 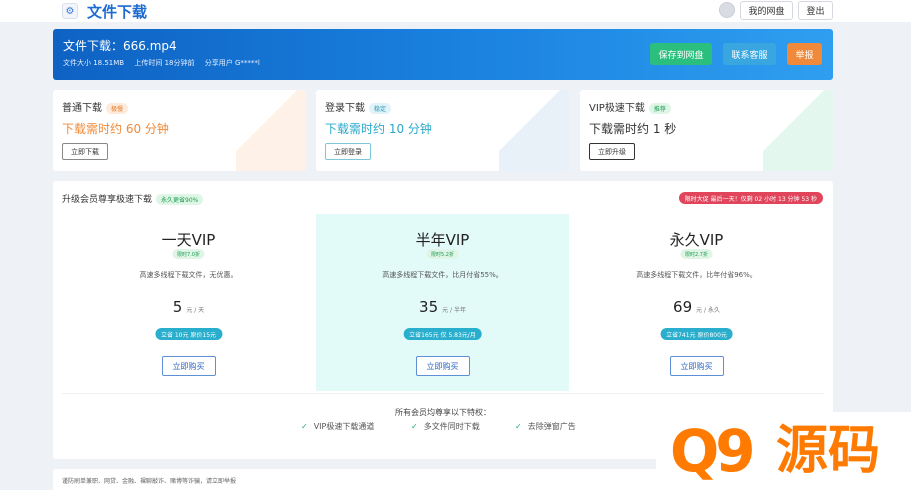 What do you see at coordinates (94, 63) in the screenshot?
I see `file-size: 文件大小 18.51MB` at bounding box center [94, 63].